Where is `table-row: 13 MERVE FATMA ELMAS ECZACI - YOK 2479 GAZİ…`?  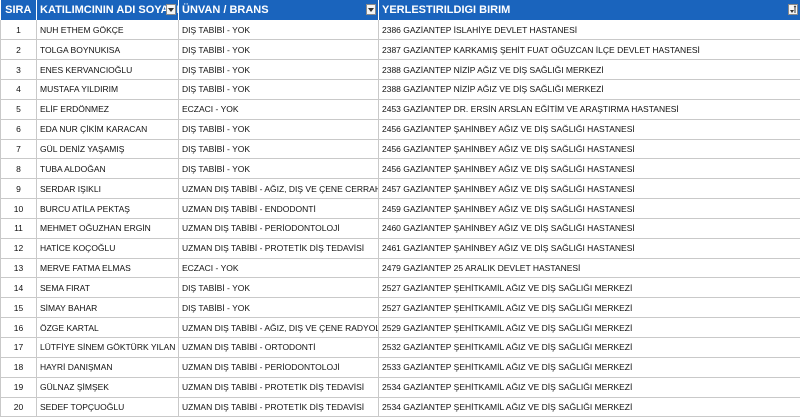
table-row: 13 MERVE FATMA ELMAS ECZACI - YOK 2479 GAZİ… is located at coordinates (400, 268).